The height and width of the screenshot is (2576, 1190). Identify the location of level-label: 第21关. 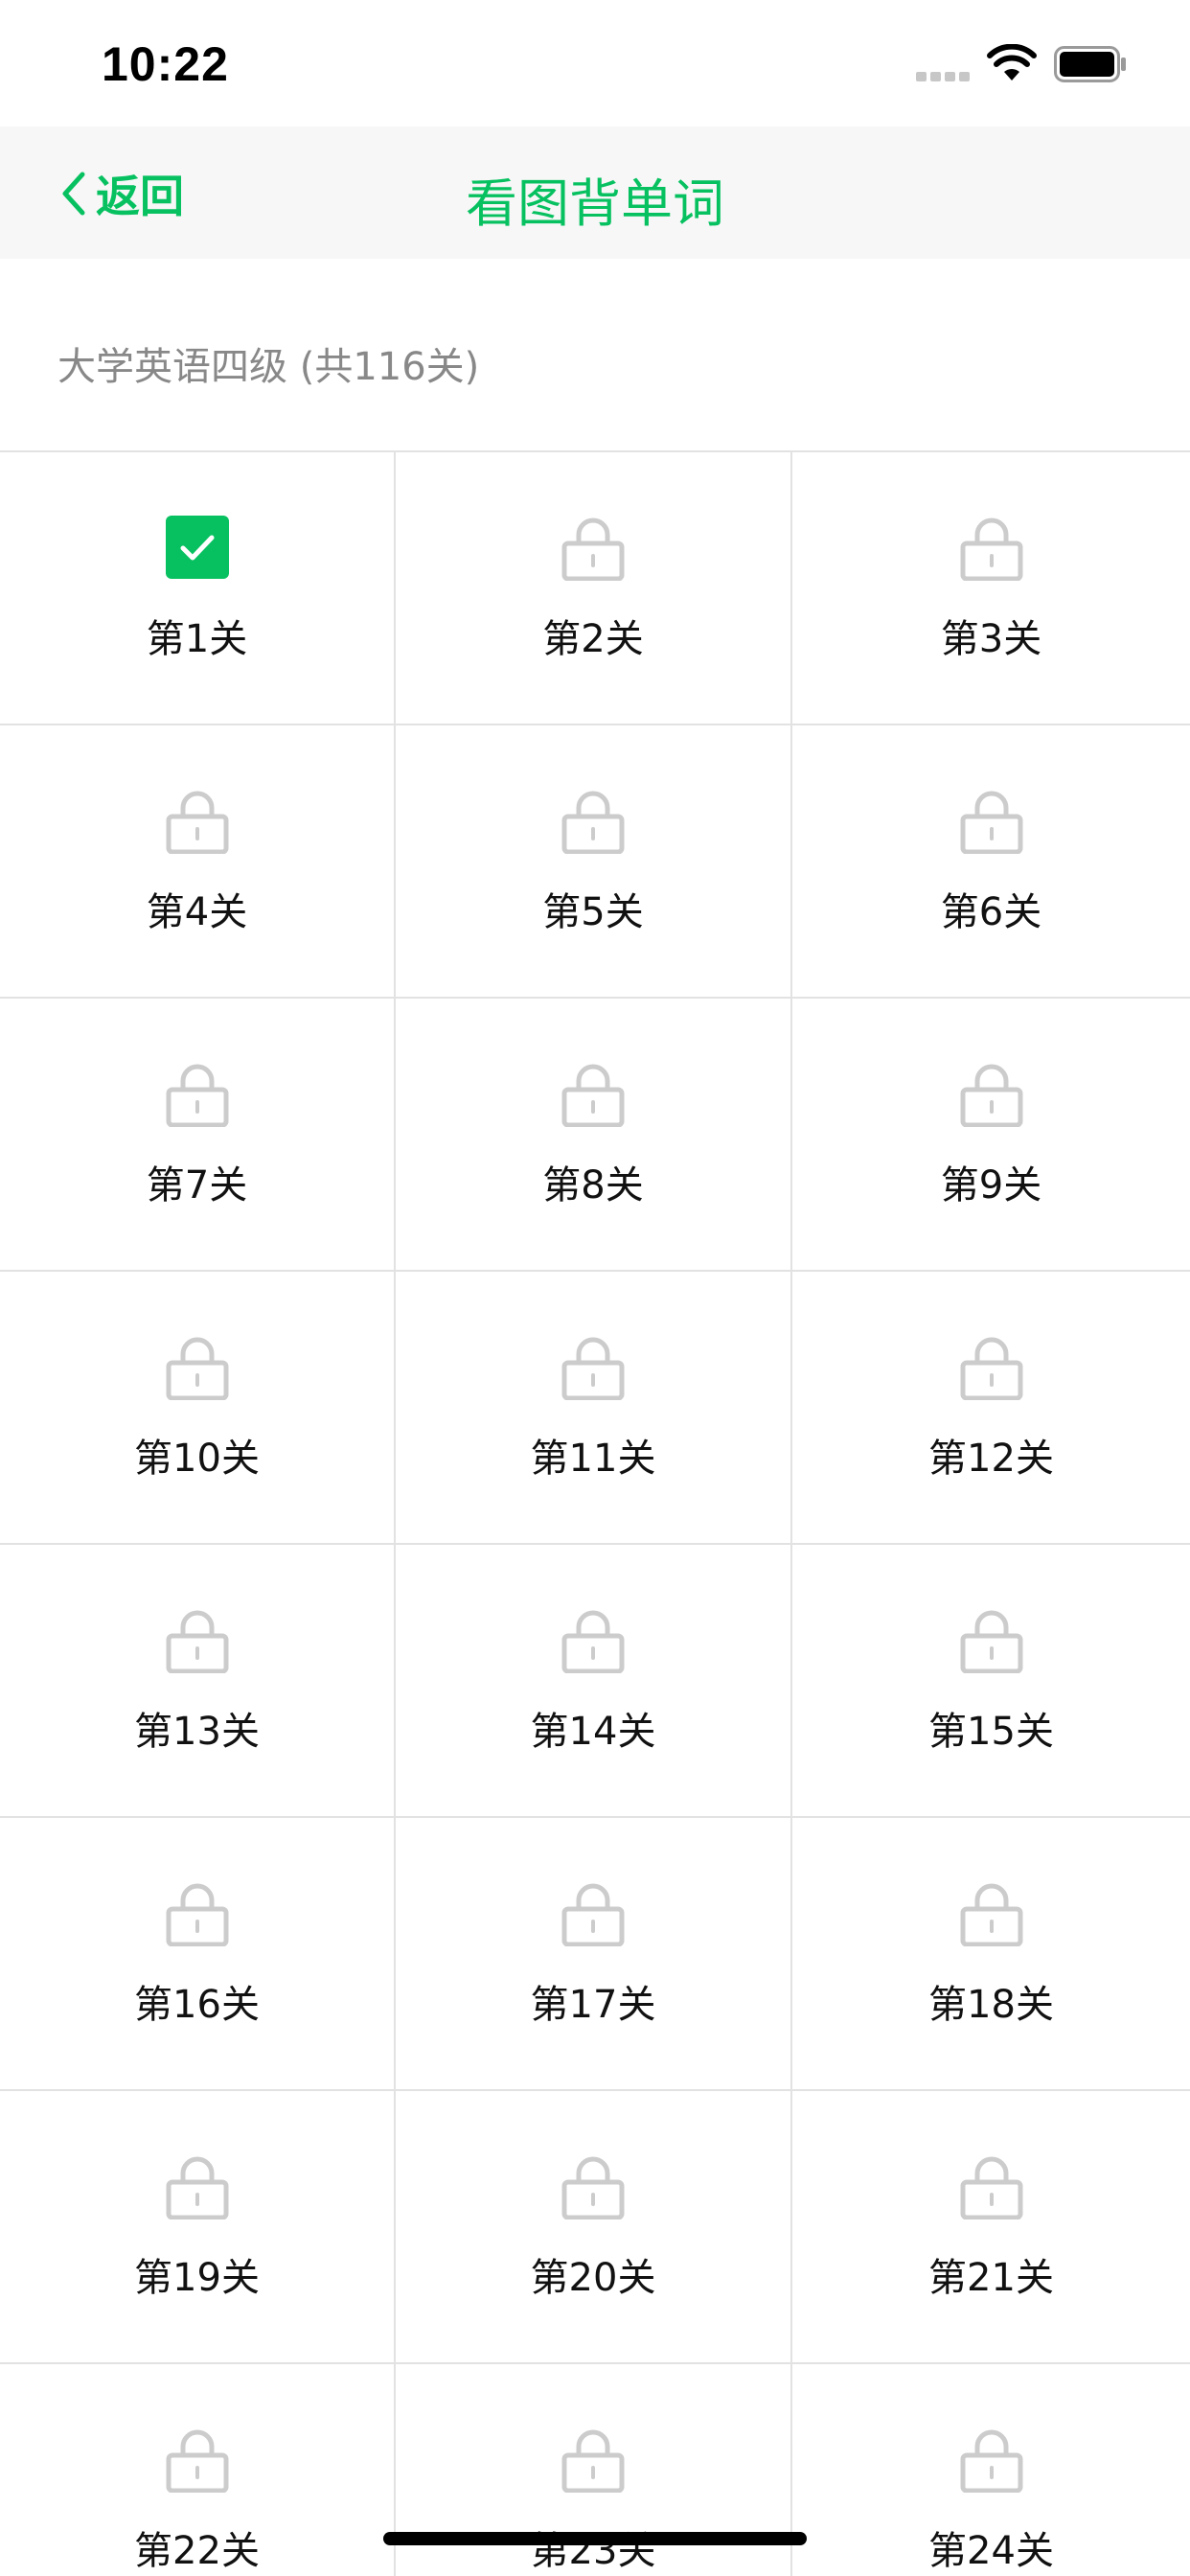
(991, 2278).